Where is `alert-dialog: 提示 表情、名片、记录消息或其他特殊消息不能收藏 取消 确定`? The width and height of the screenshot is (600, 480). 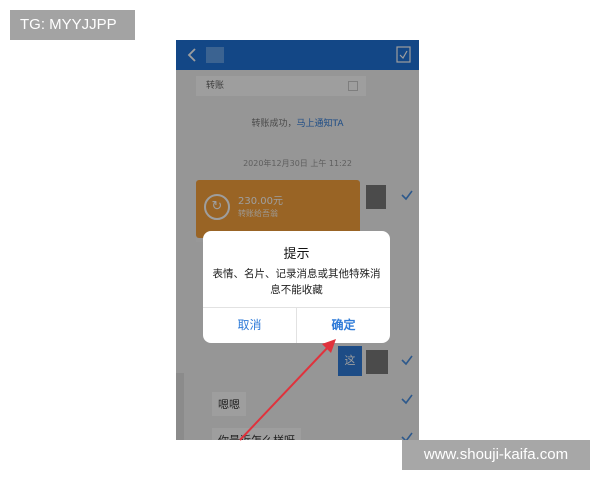 alert-dialog: 提示 表情、名片、记录消息或其他特殊消息不能收藏 取消 确定 is located at coordinates (296, 287).